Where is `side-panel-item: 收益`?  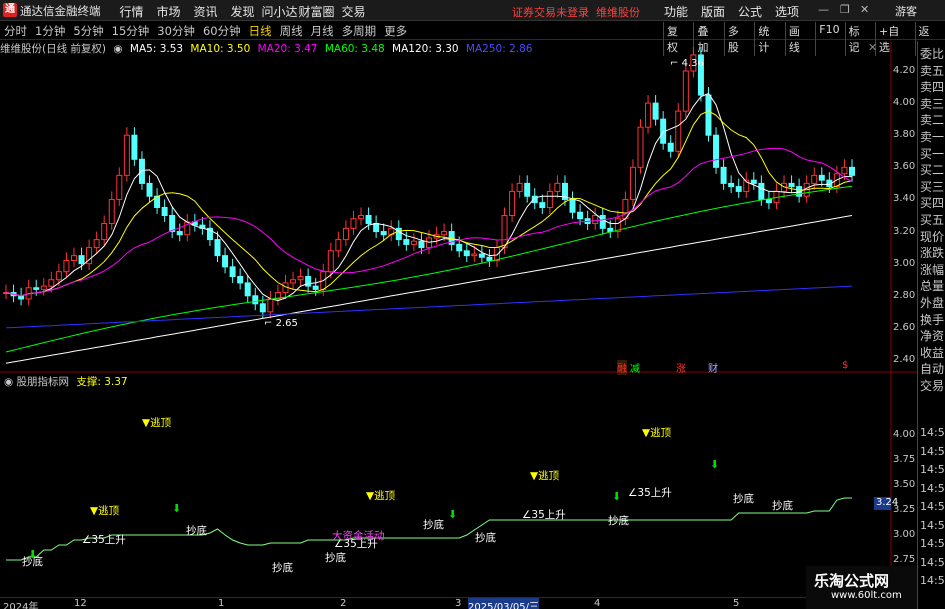 side-panel-item: 收益 is located at coordinates (932, 352).